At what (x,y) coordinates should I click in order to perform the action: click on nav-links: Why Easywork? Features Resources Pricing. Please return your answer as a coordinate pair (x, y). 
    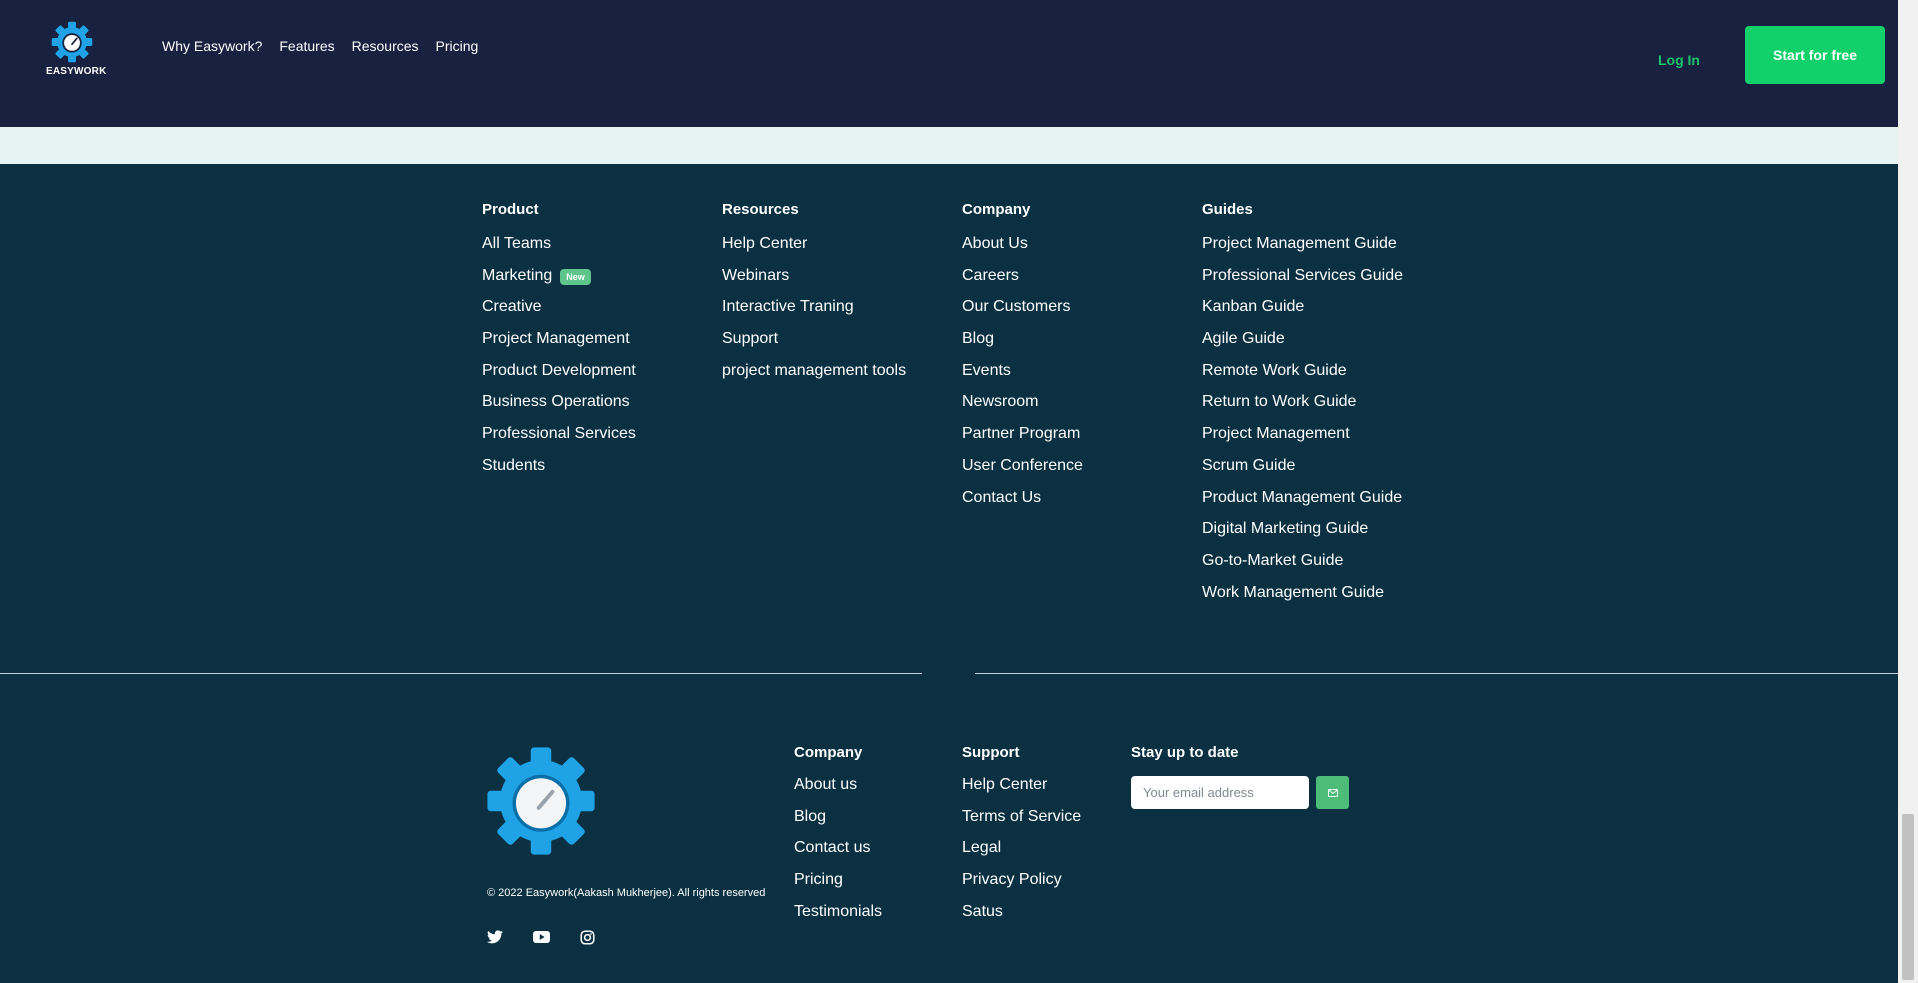
    Looking at the image, I should click on (328, 46).